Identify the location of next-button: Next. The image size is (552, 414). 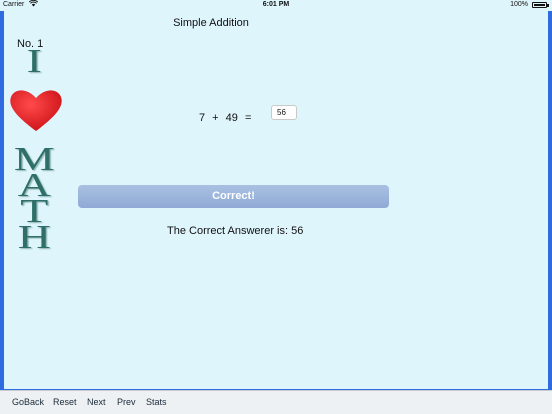
(96, 402).